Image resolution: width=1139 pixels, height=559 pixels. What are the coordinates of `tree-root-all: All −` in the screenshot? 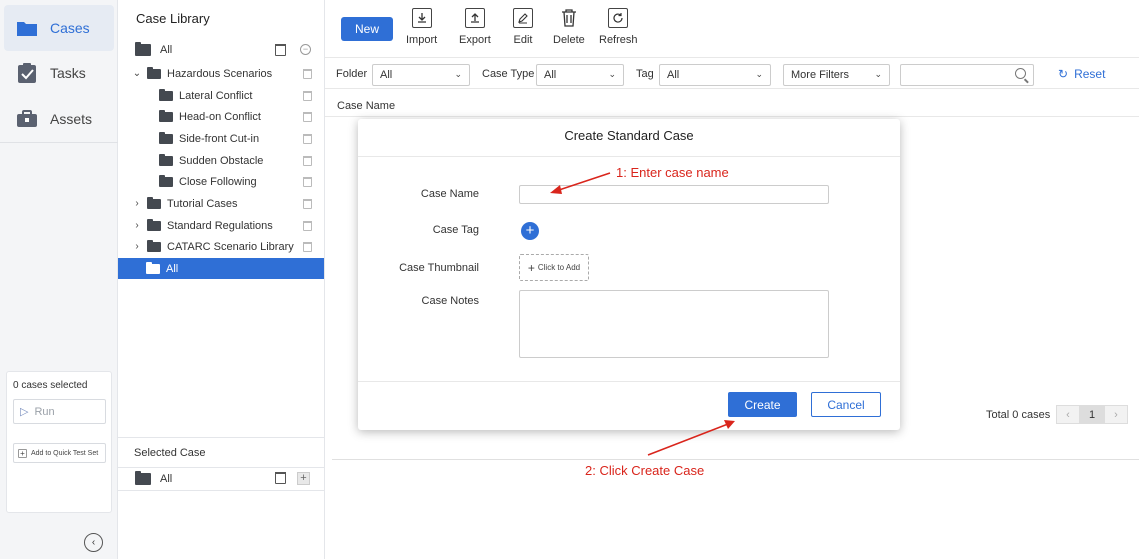 It's located at (221, 49).